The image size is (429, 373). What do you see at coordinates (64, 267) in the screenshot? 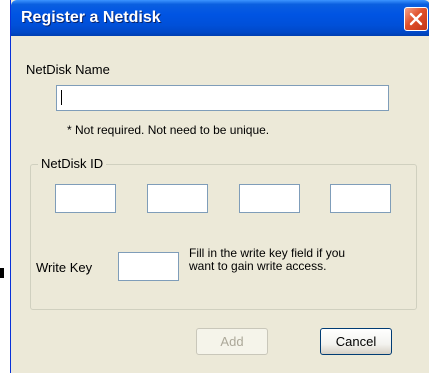
I see `write-key-label: Write Key` at bounding box center [64, 267].